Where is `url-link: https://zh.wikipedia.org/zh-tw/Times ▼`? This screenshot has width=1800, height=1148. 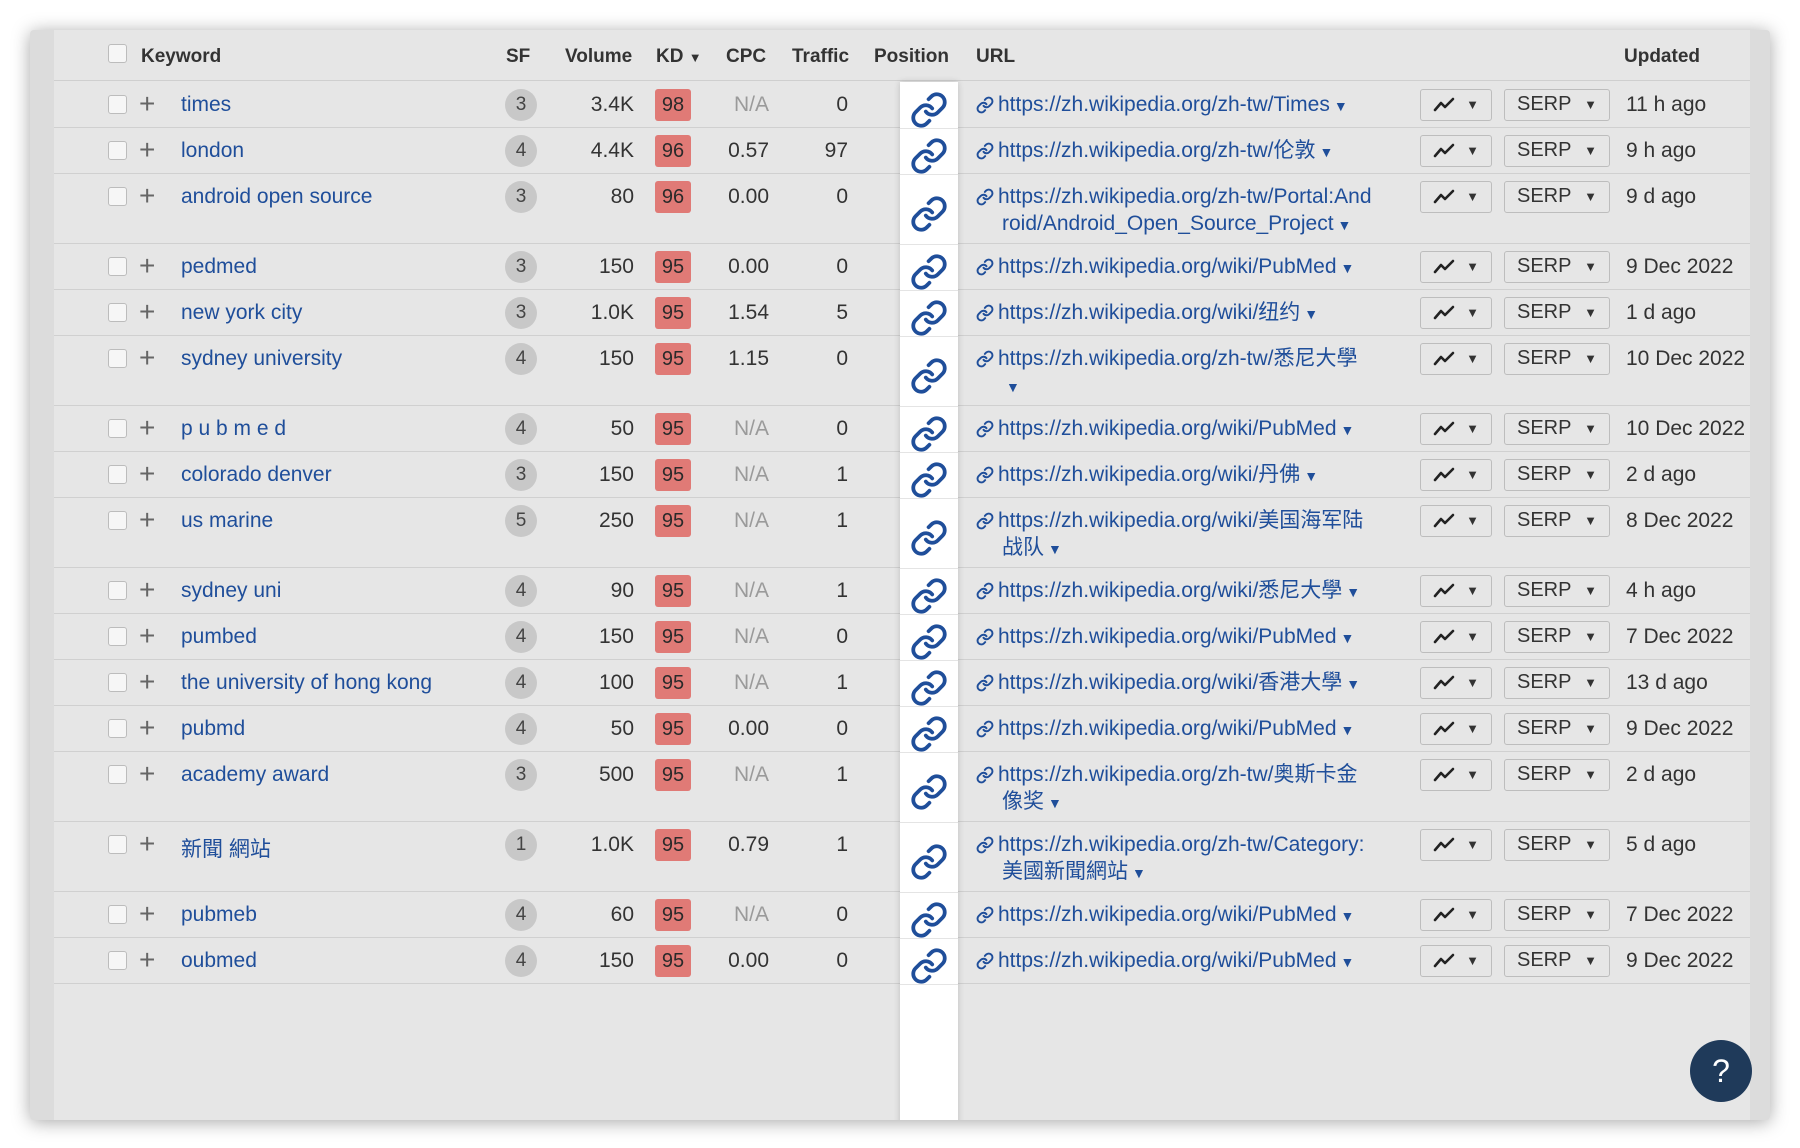 url-link: https://zh.wikipedia.org/zh-tw/Times ▼ is located at coordinates (1186, 105).